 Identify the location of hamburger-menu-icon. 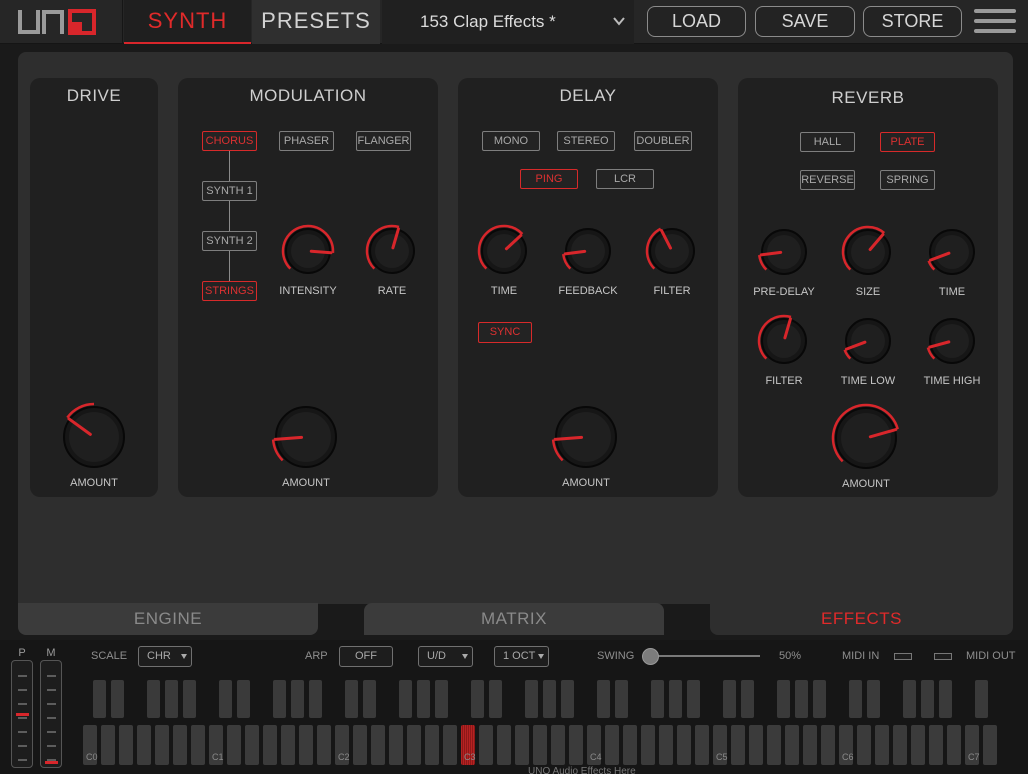
(995, 23).